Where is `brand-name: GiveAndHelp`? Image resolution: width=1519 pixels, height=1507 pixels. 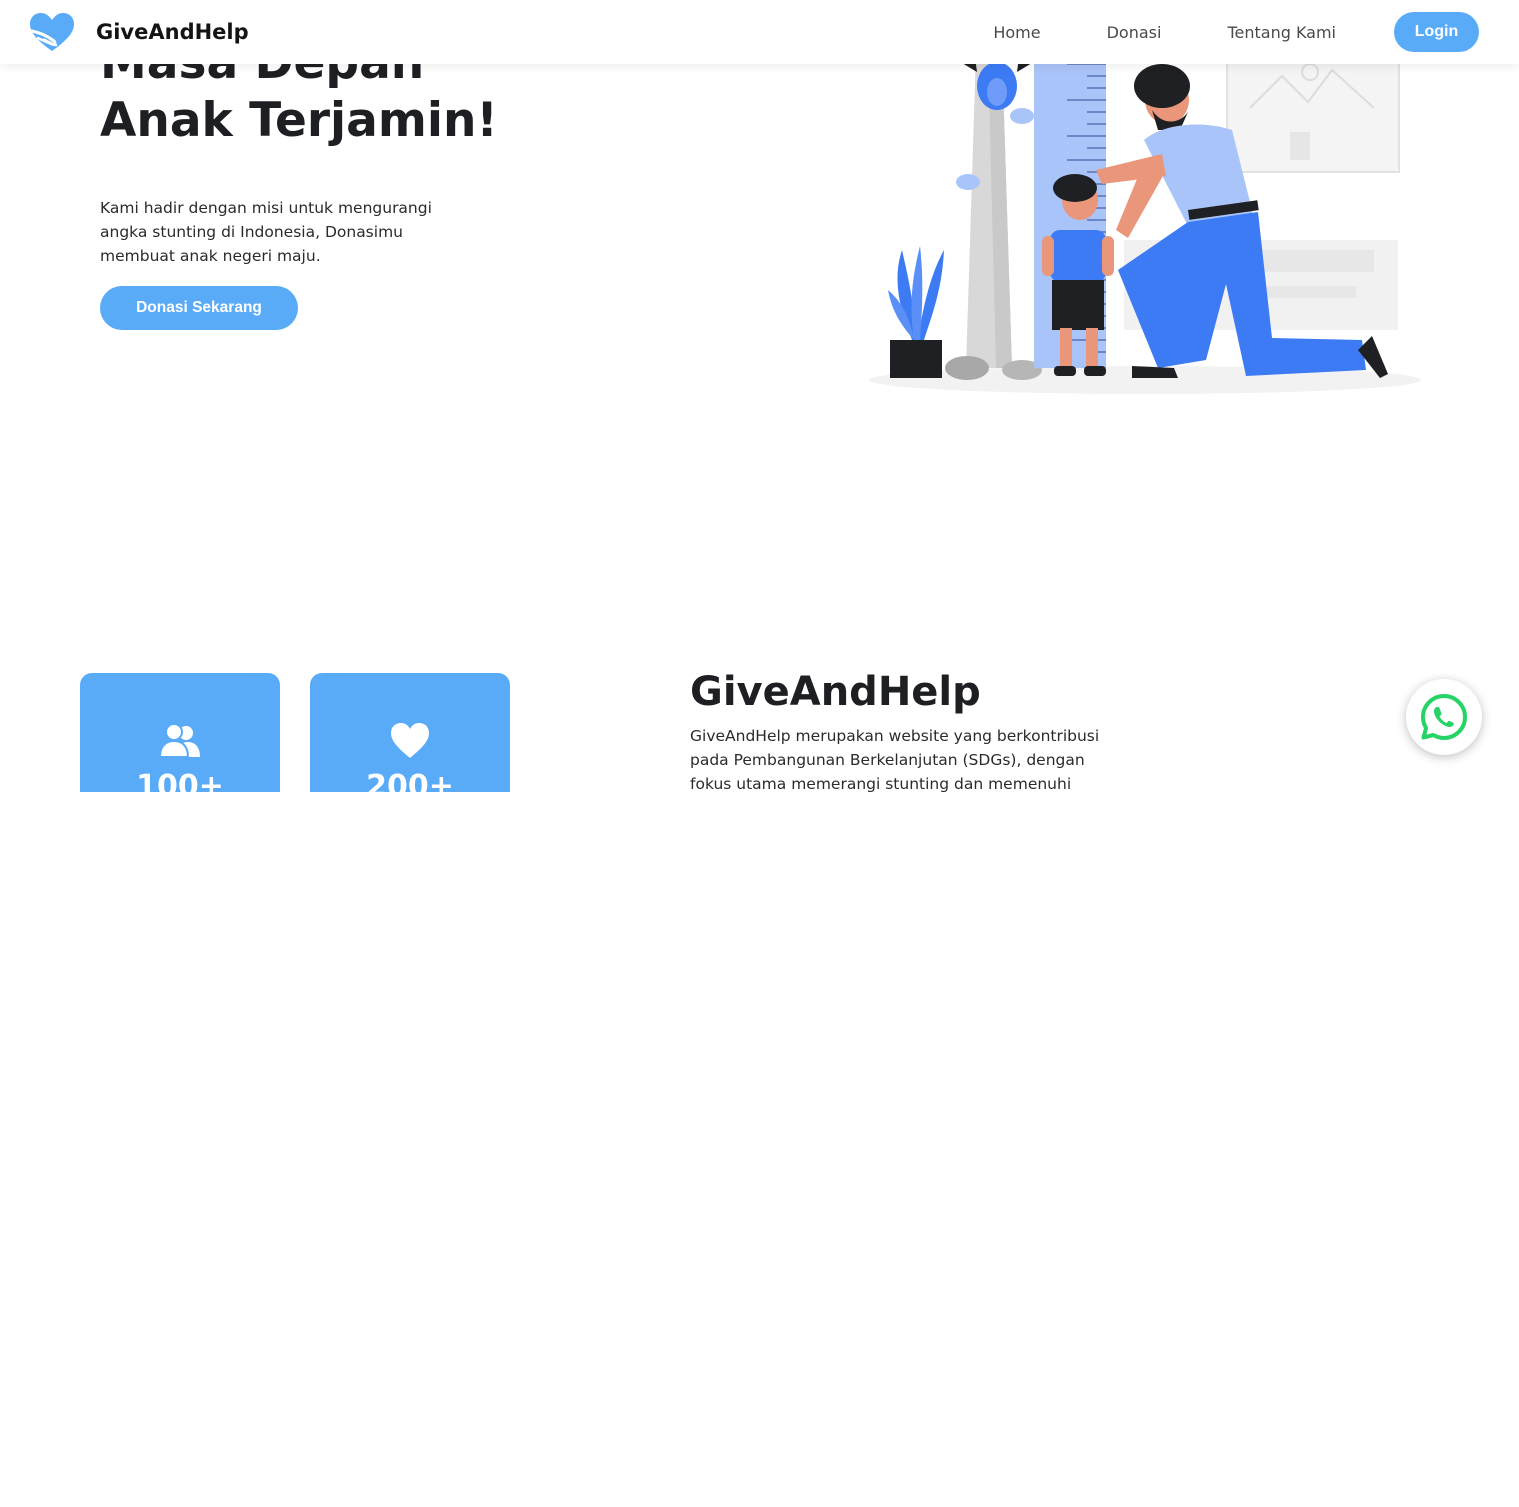
brand-name: GiveAndHelp is located at coordinates (172, 32).